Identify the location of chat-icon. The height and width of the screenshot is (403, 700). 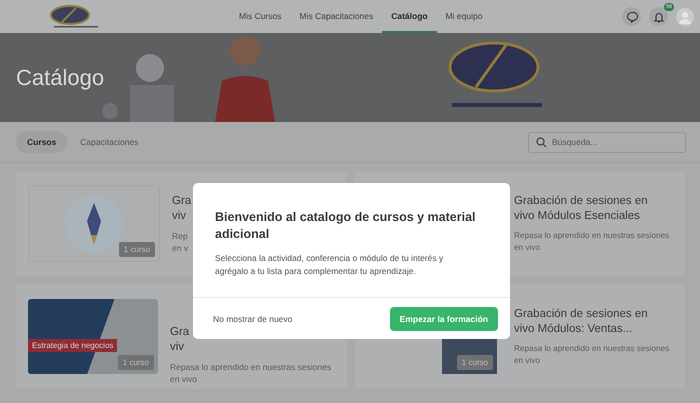
(631, 16).